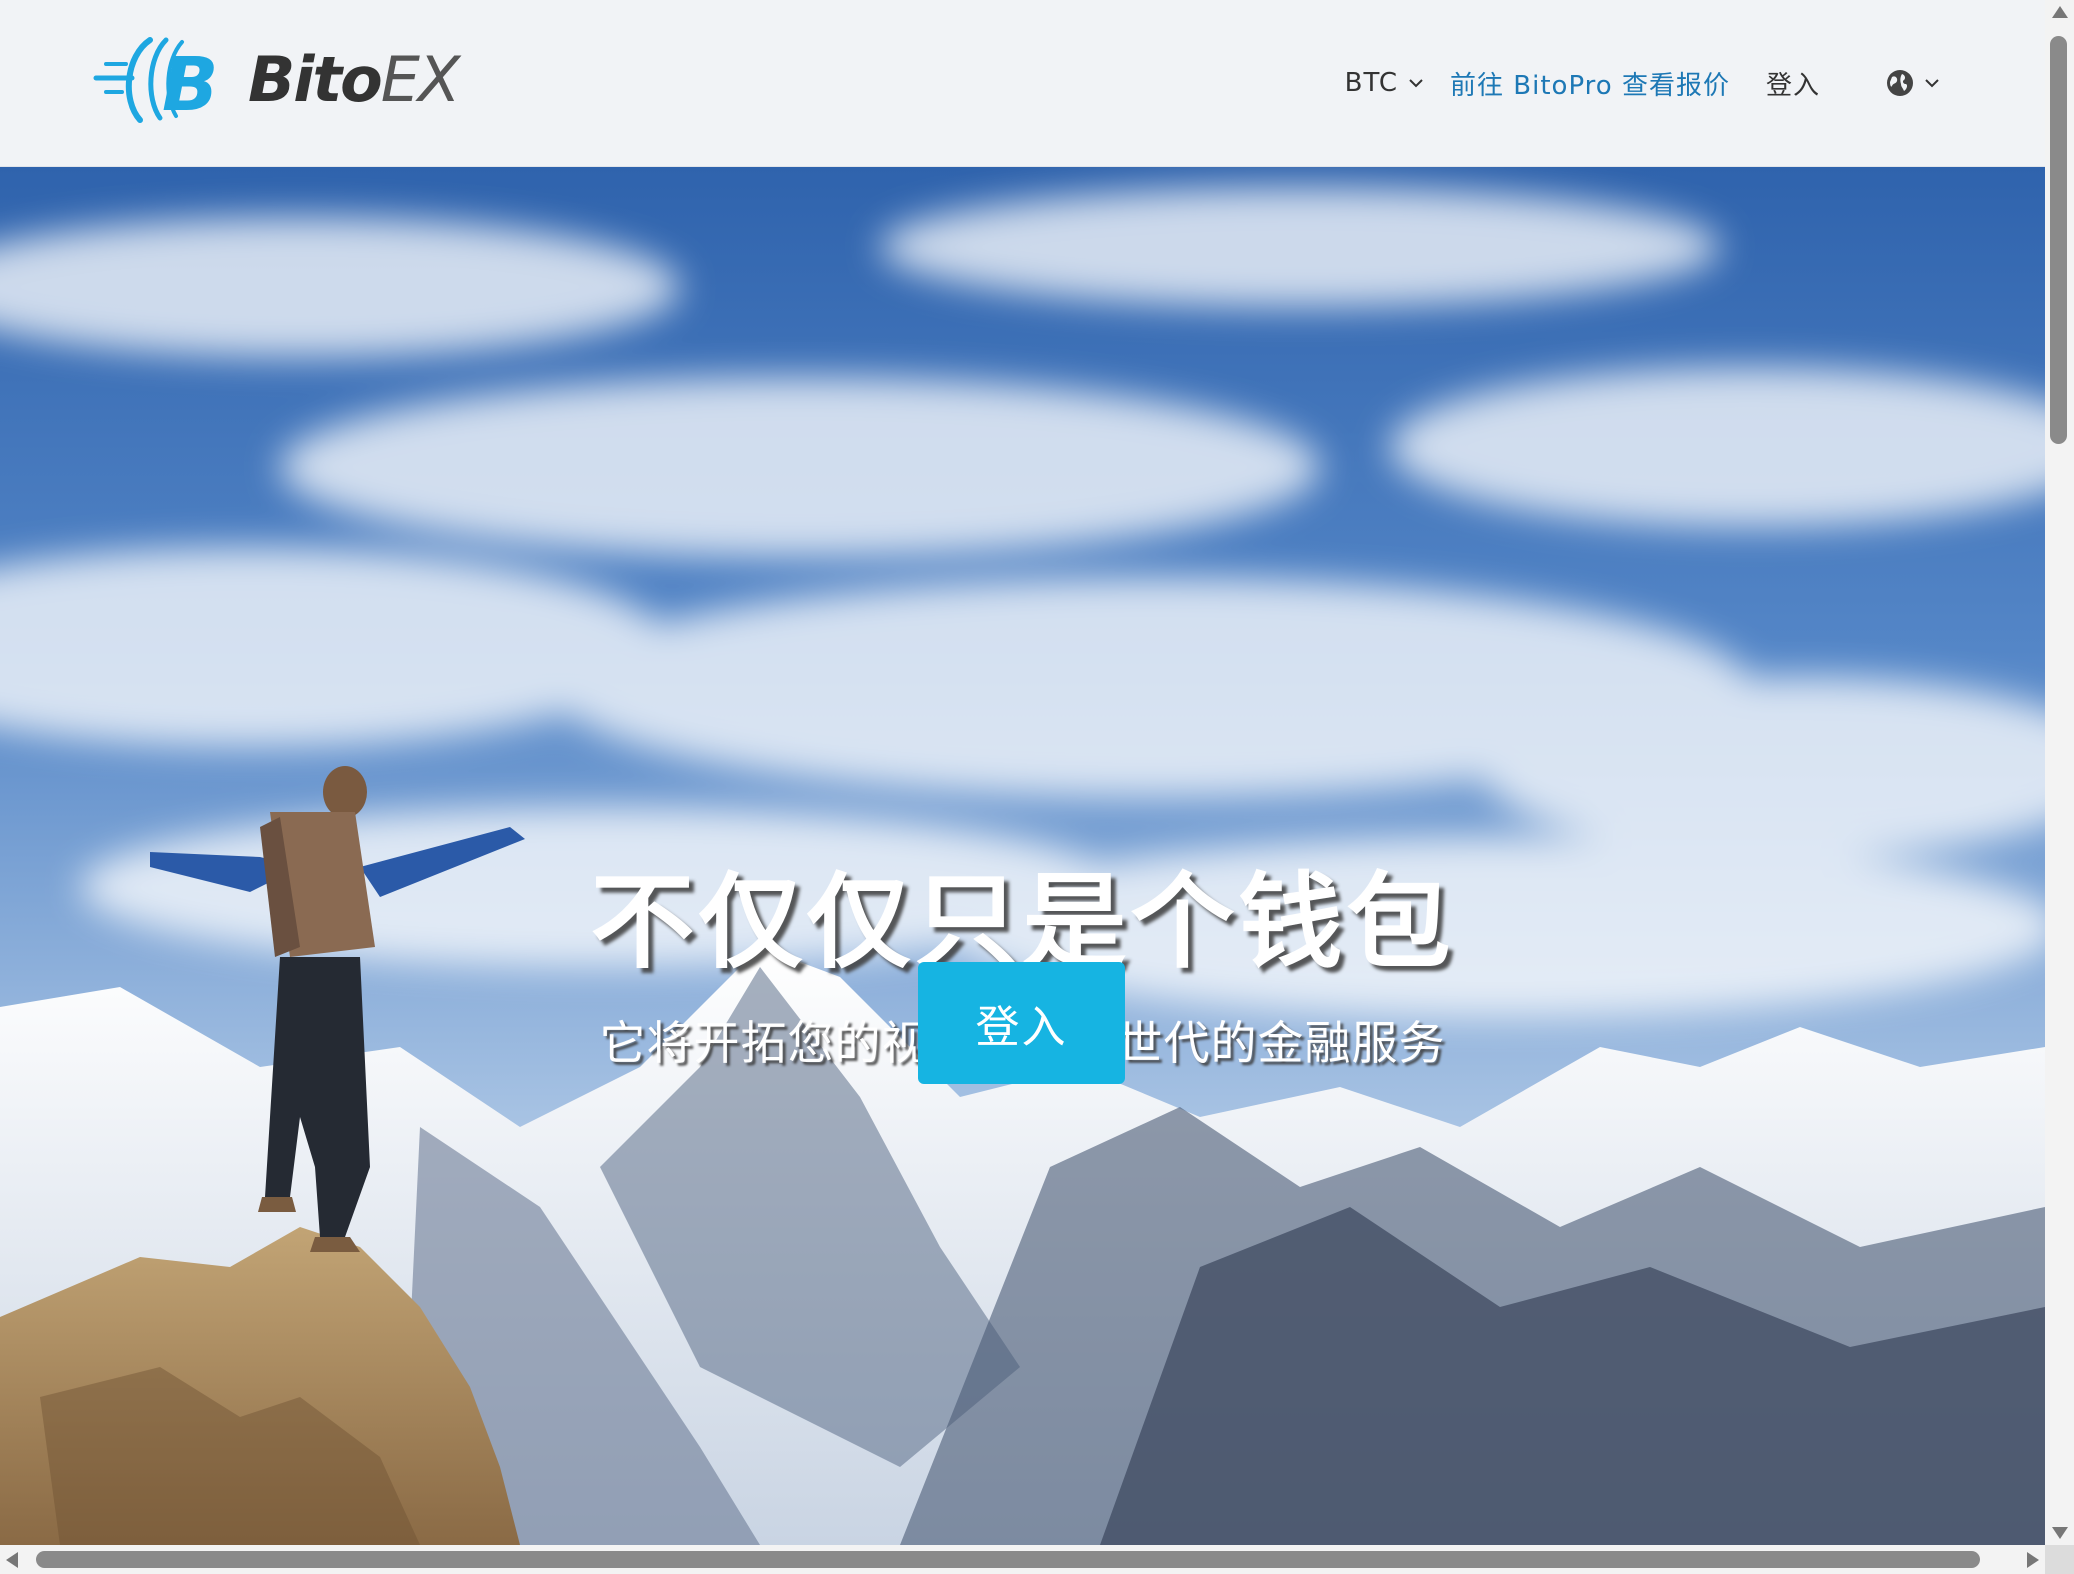 The image size is (2074, 1574). What do you see at coordinates (2058, 240) in the screenshot?
I see `vertical-scroll-thumb` at bounding box center [2058, 240].